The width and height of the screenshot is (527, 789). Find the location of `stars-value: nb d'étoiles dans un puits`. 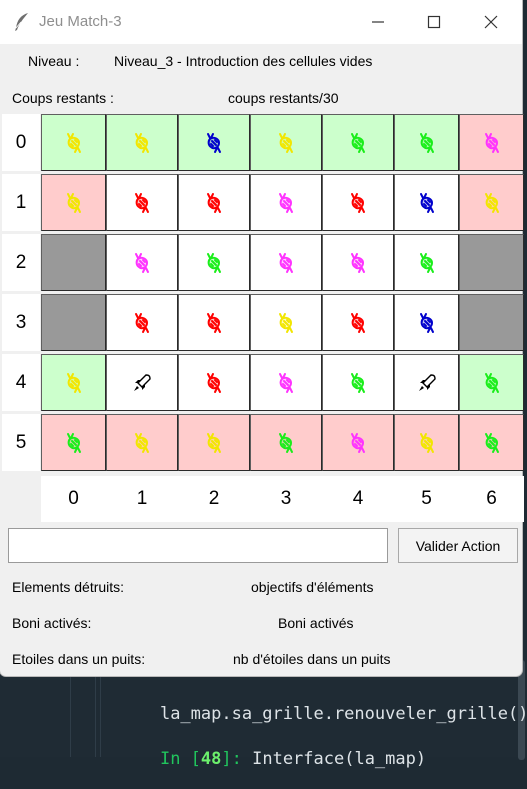

stars-value: nb d'étoiles dans un puits is located at coordinates (312, 659).